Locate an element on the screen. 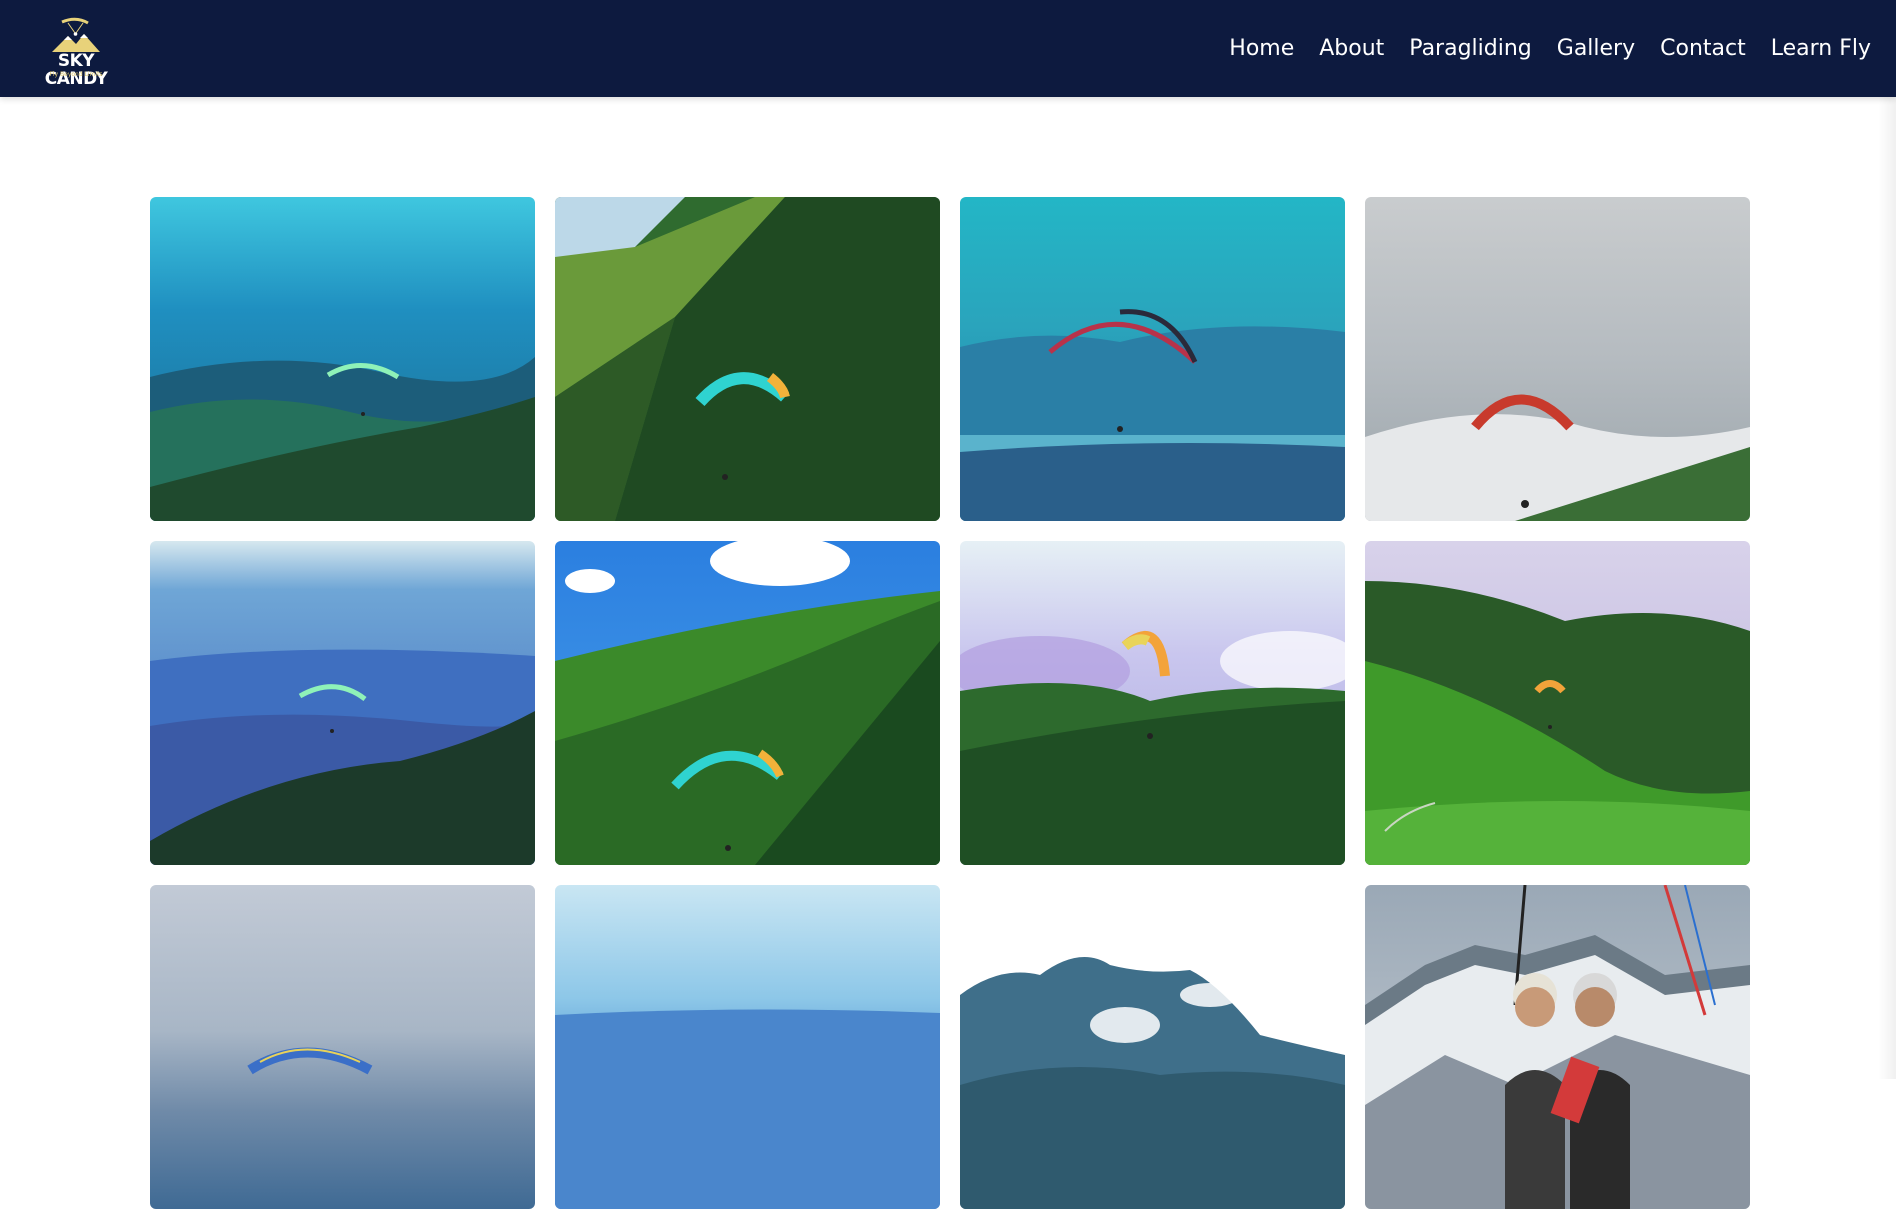 The width and height of the screenshot is (1896, 1209). nav-home: Home is located at coordinates (1261, 48).